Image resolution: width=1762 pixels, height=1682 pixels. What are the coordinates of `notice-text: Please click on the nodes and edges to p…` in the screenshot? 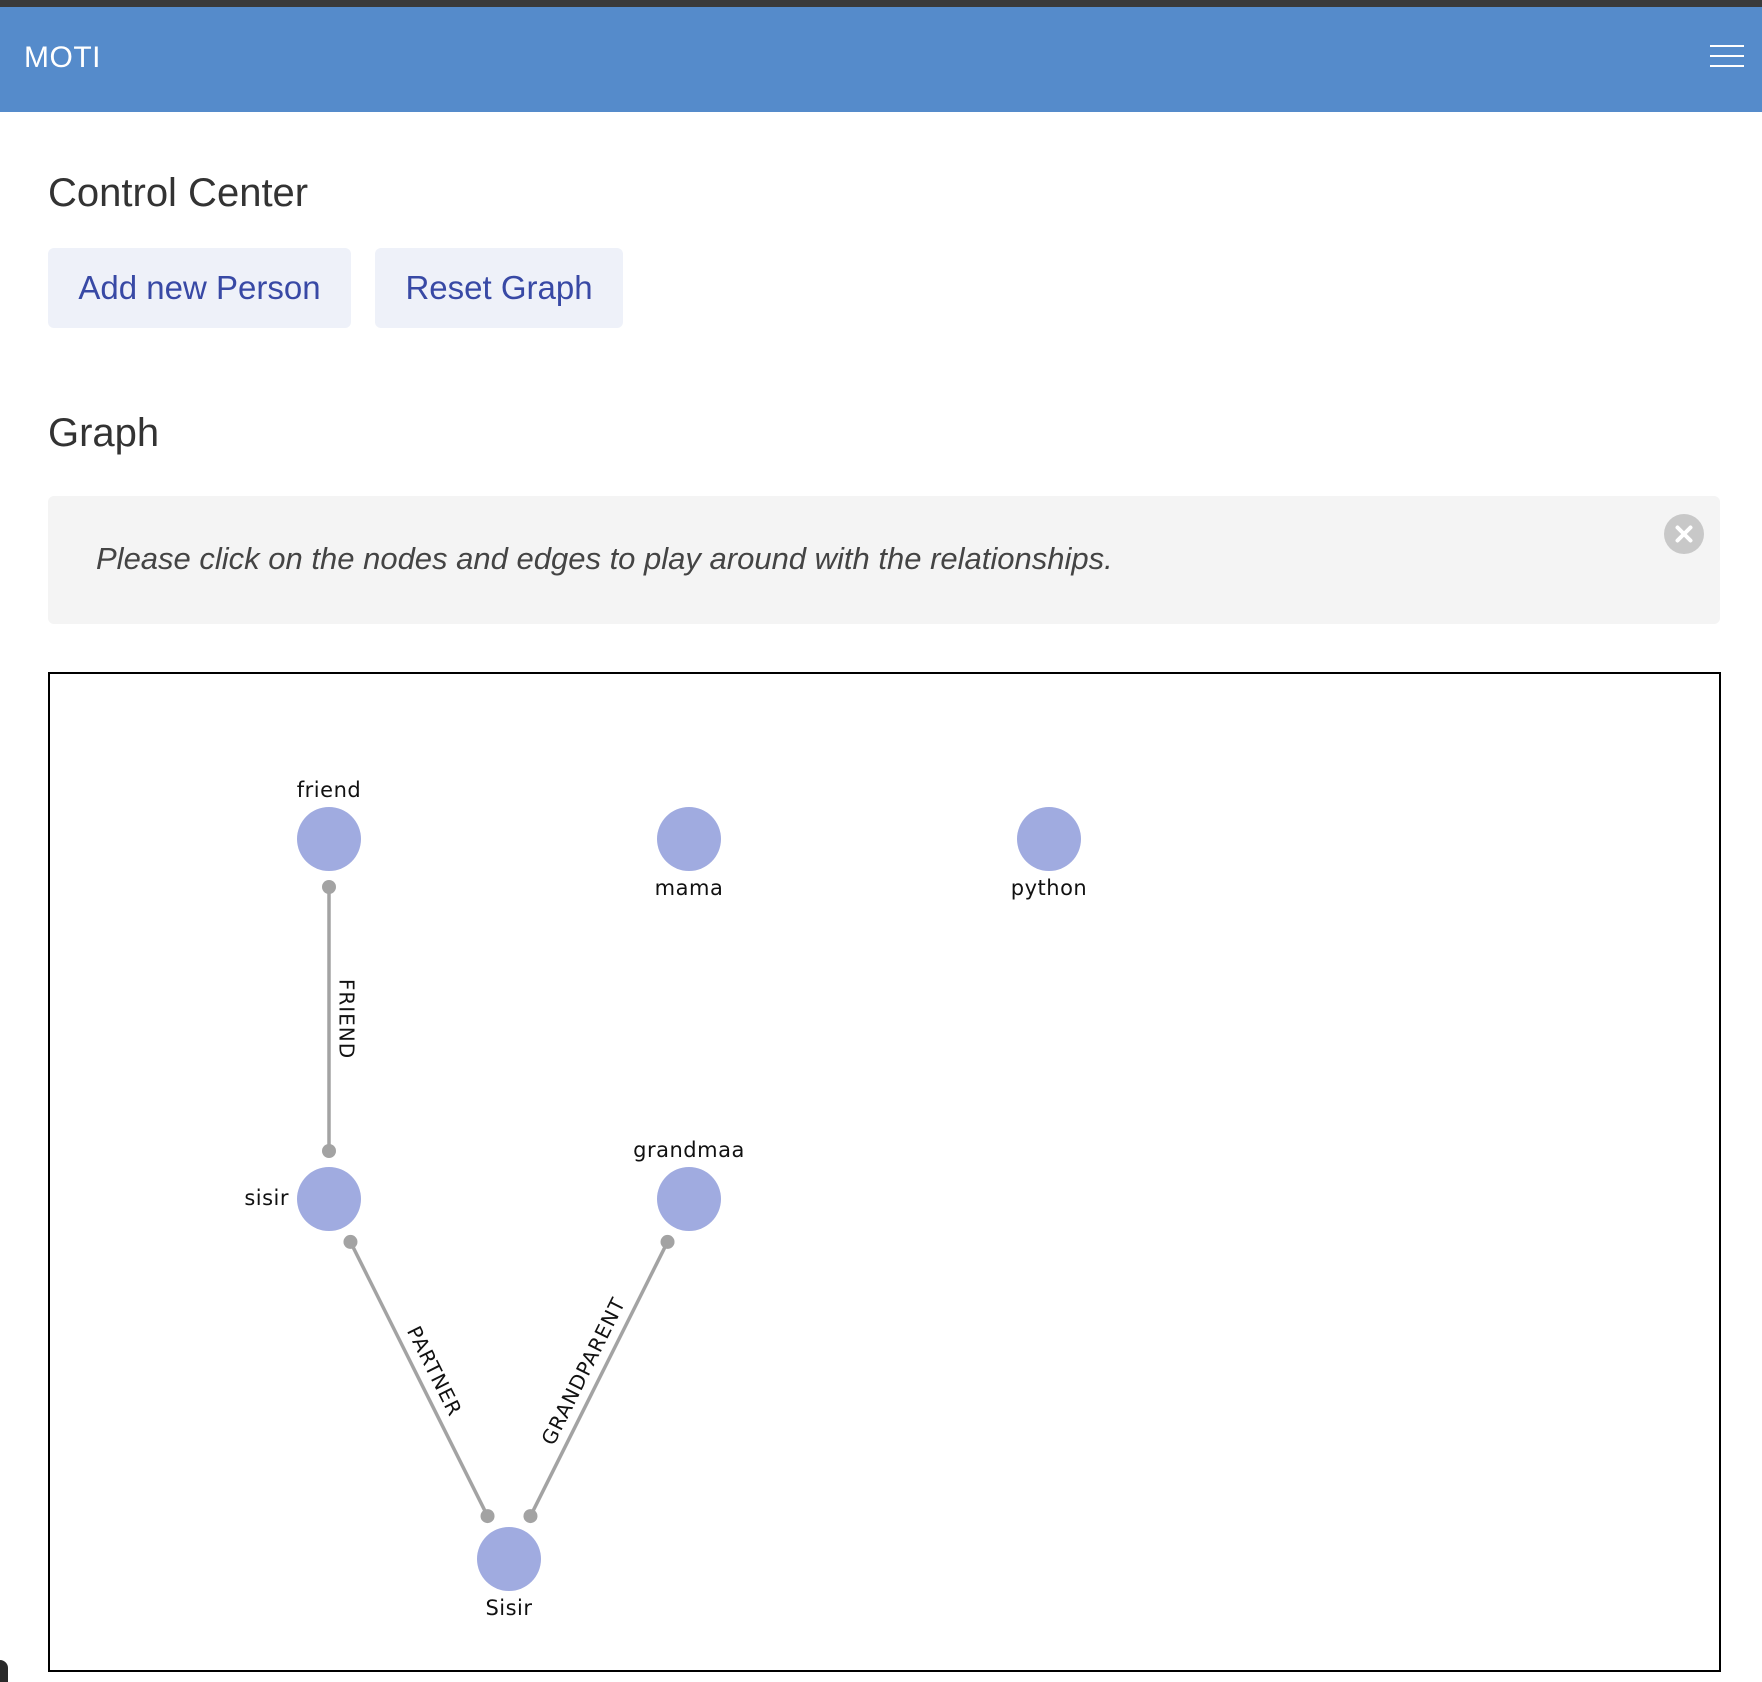 It's located at (604, 558).